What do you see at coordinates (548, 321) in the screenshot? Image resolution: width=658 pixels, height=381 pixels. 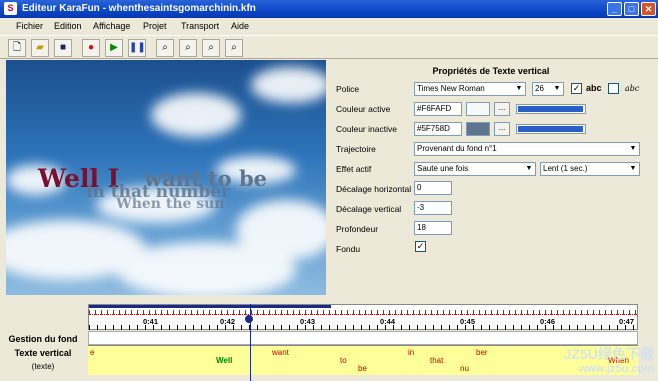 I see `tick-label: 0:46` at bounding box center [548, 321].